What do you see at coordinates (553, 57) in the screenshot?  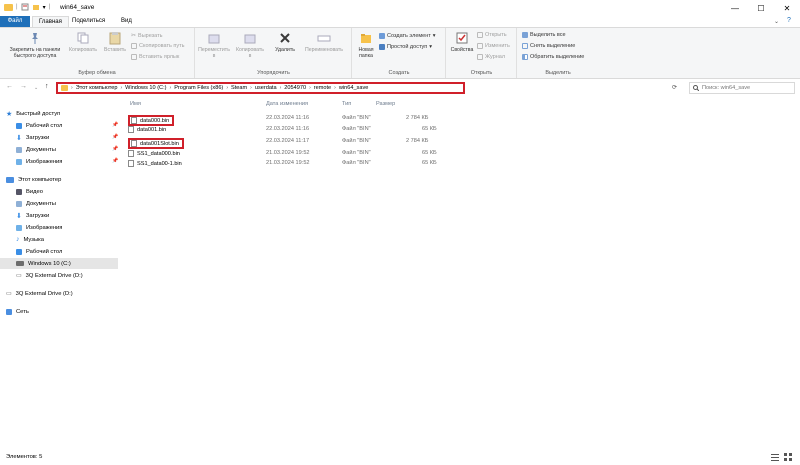 I see `invert-selection-button: Обратить выделение` at bounding box center [553, 57].